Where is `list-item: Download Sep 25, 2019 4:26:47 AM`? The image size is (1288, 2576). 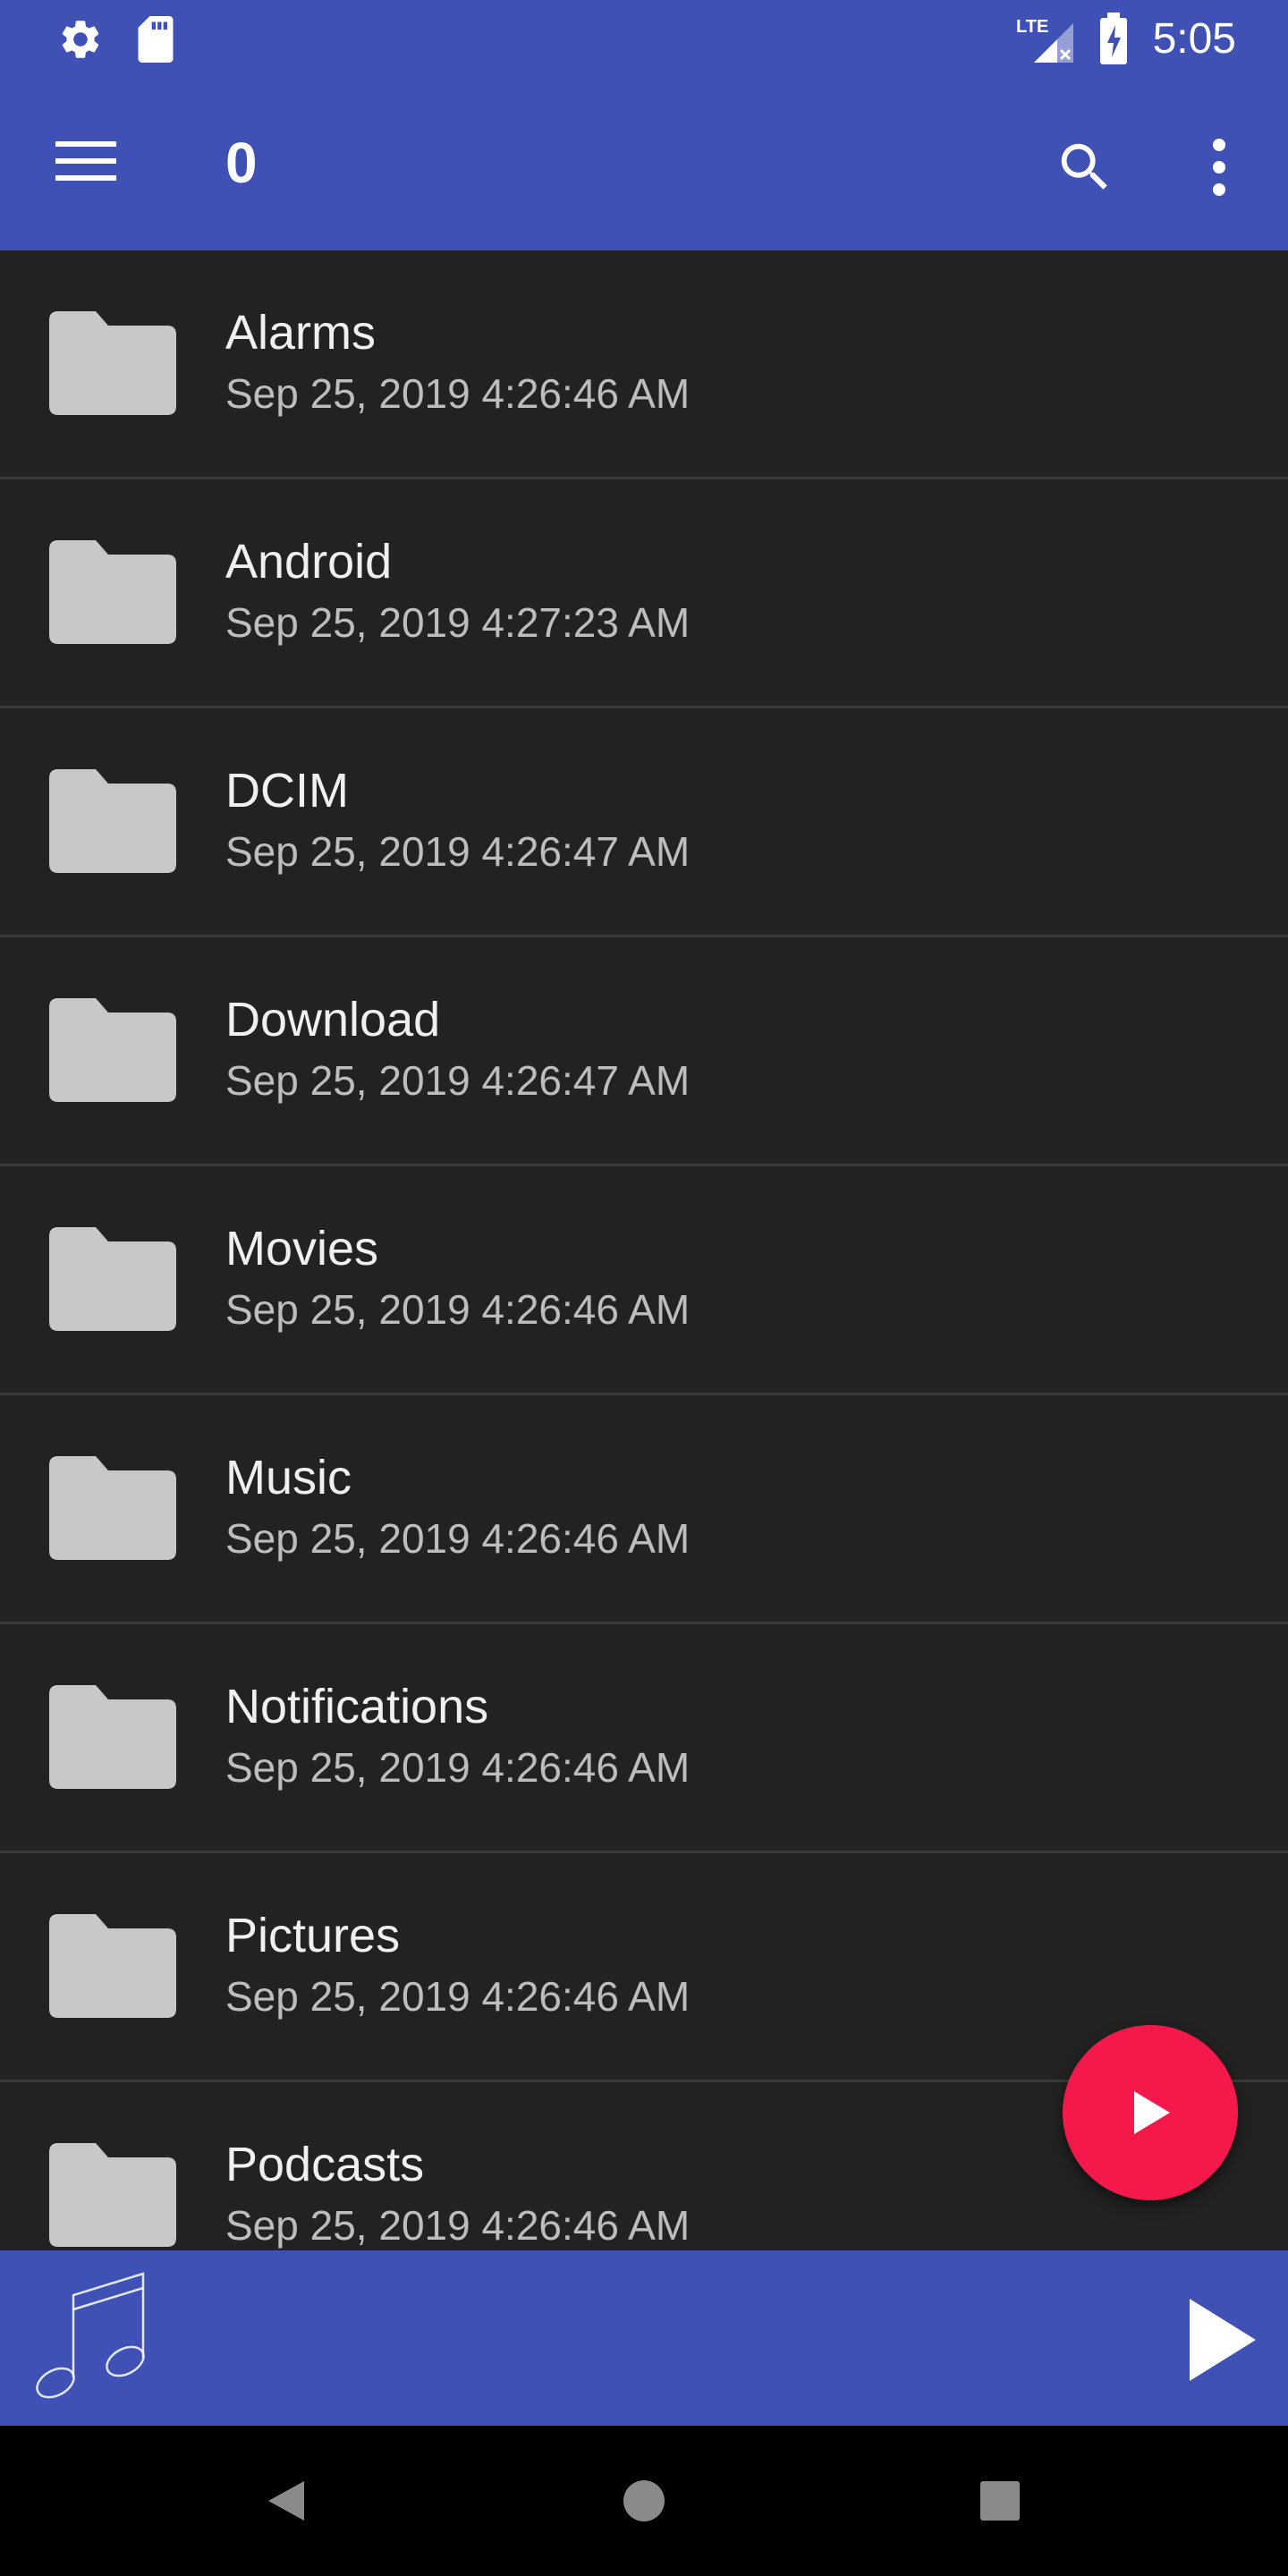 list-item: Download Sep 25, 2019 4:26:47 AM is located at coordinates (644, 1051).